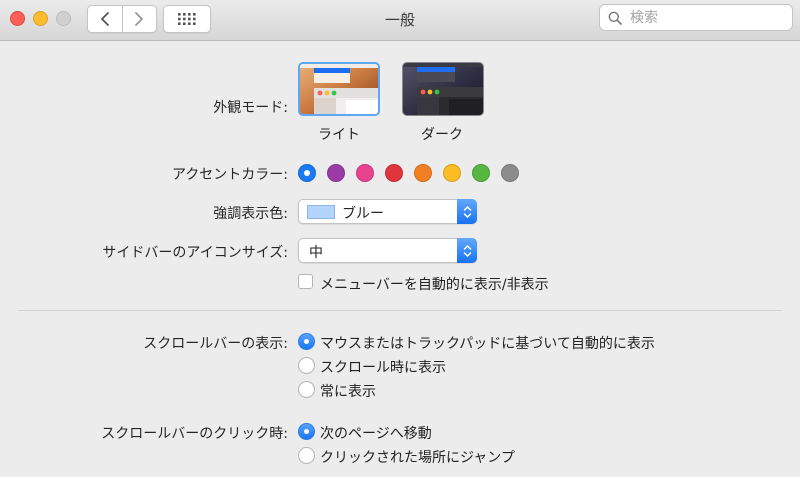 This screenshot has height=477, width=800. What do you see at coordinates (348, 391) in the screenshot?
I see `show-scrollbars-always-label: 常に表示` at bounding box center [348, 391].